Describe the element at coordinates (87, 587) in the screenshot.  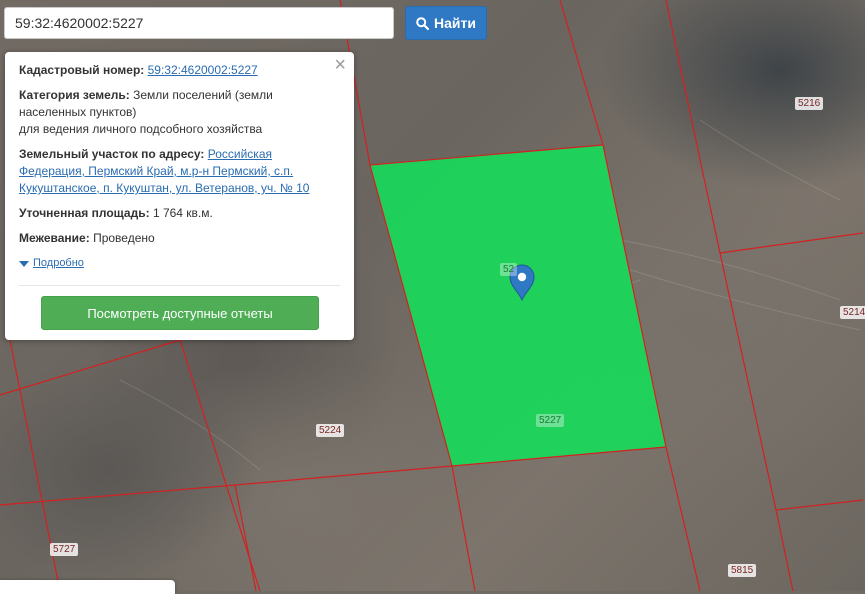
I see `map-scale-widget` at that location.